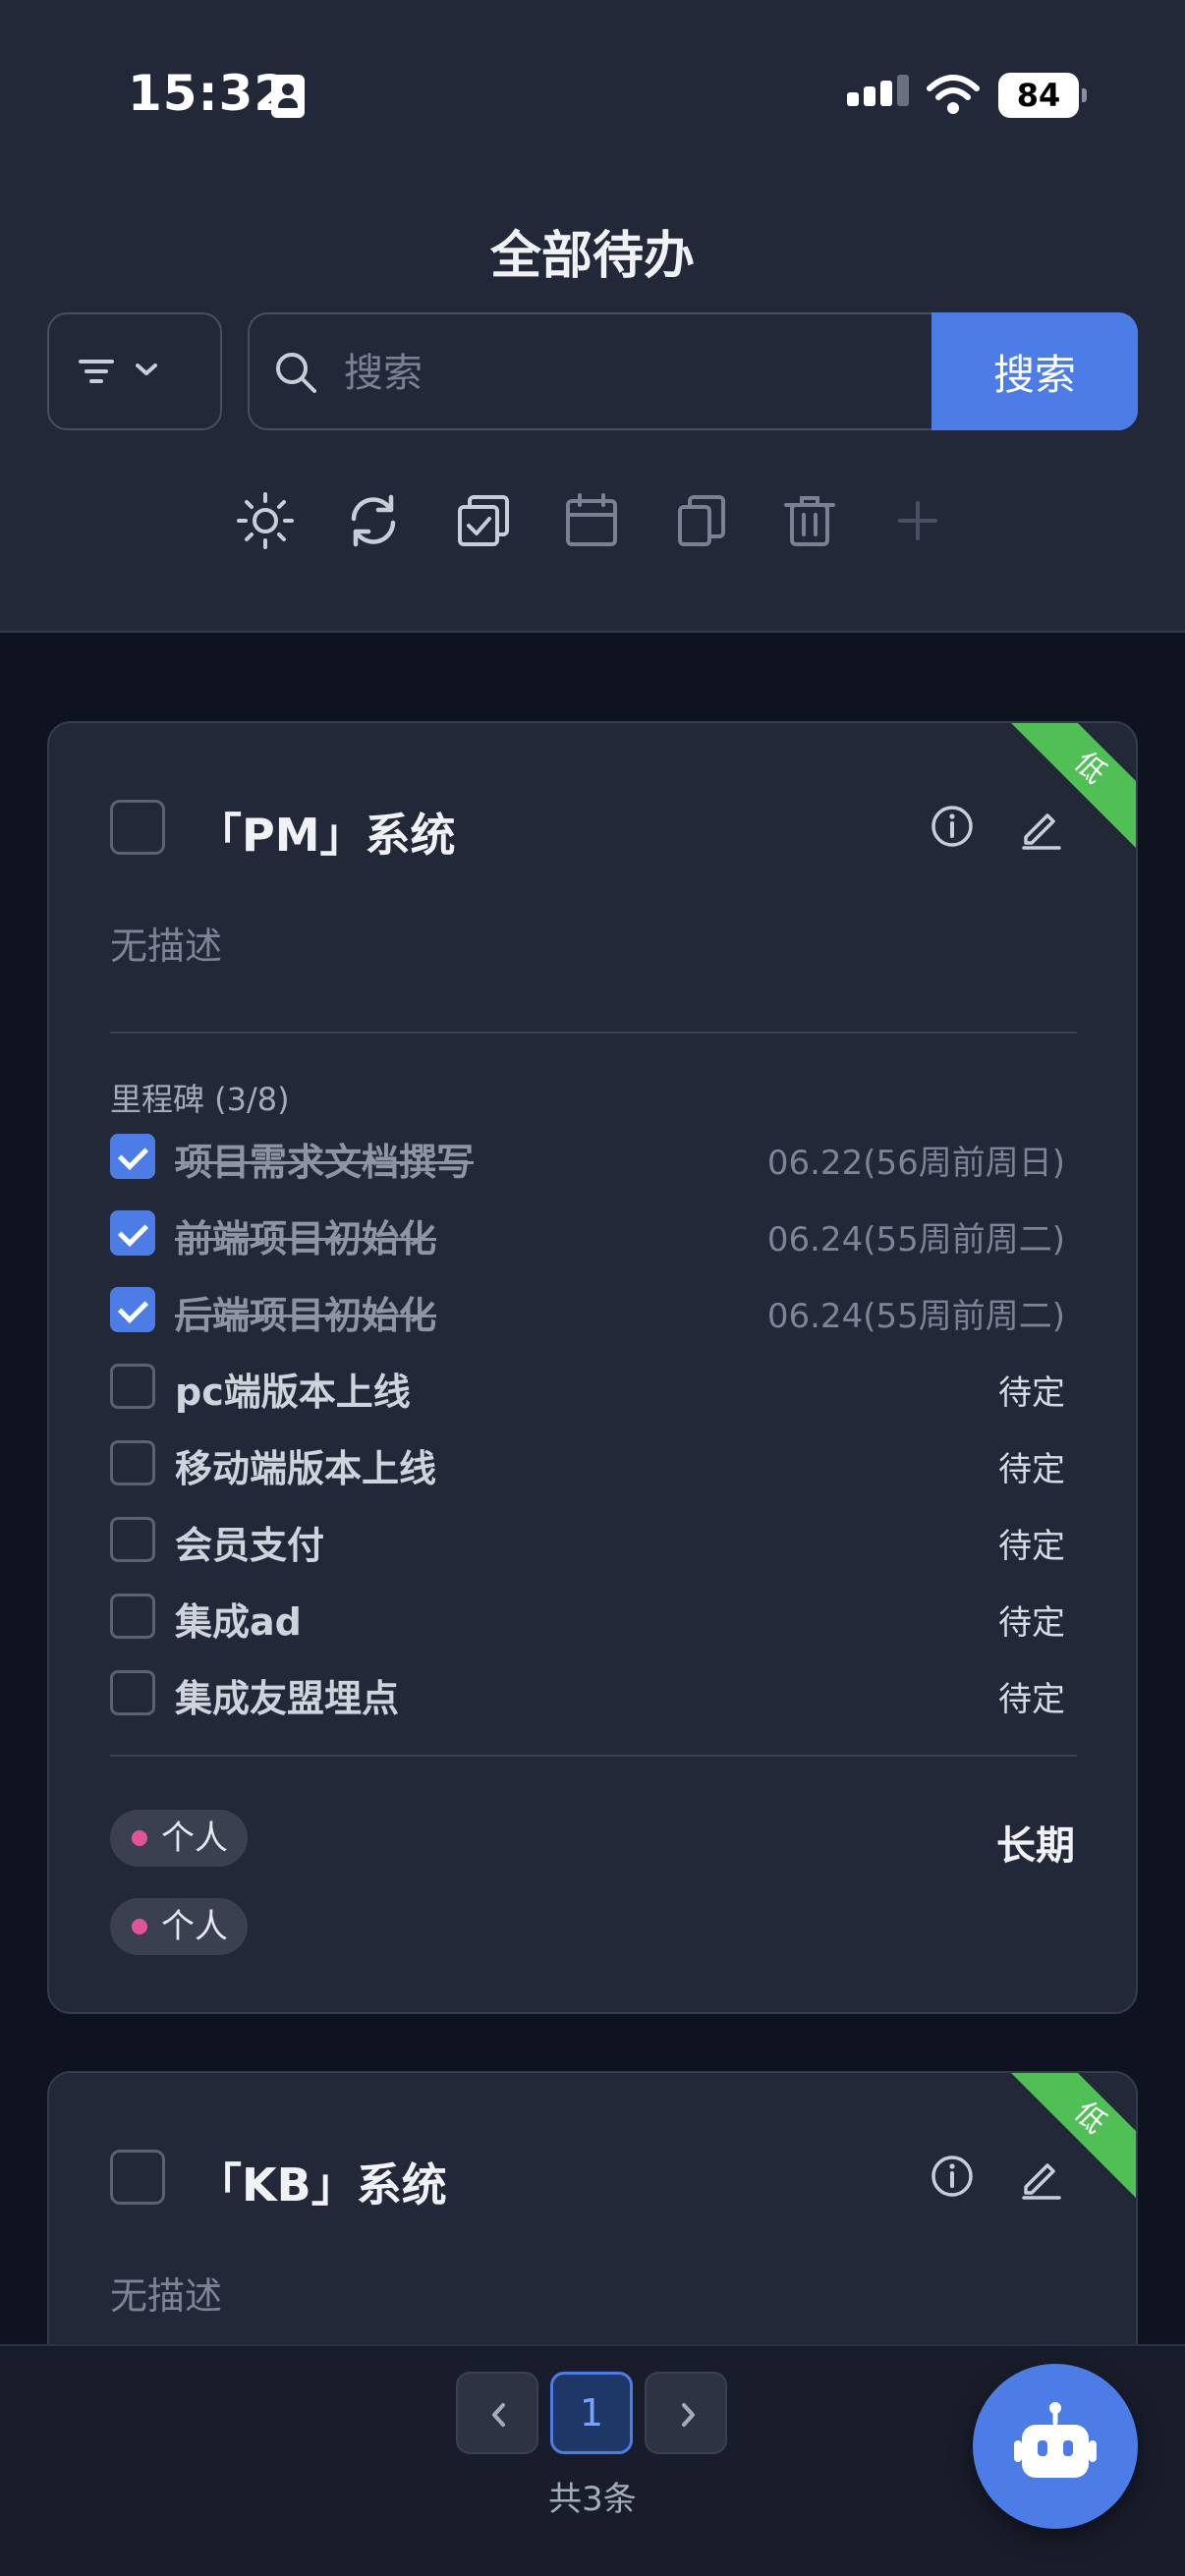 The width and height of the screenshot is (1185, 2576). What do you see at coordinates (619, 373) in the screenshot?
I see `search-input` at bounding box center [619, 373].